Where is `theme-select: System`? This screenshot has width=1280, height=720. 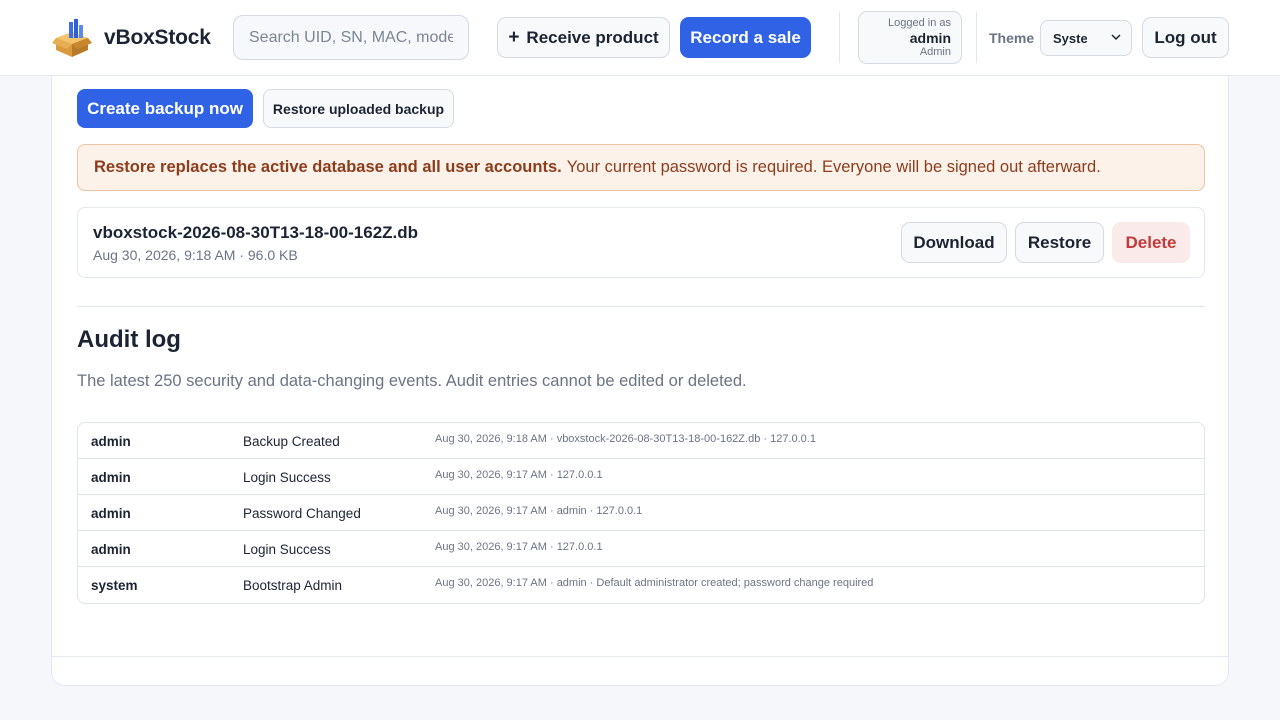
theme-select: System is located at coordinates (1086, 38).